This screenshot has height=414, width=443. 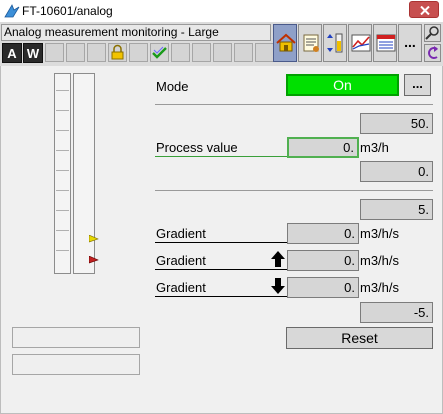 What do you see at coordinates (323, 287) in the screenshot?
I see `gradient-down-field: 0.` at bounding box center [323, 287].